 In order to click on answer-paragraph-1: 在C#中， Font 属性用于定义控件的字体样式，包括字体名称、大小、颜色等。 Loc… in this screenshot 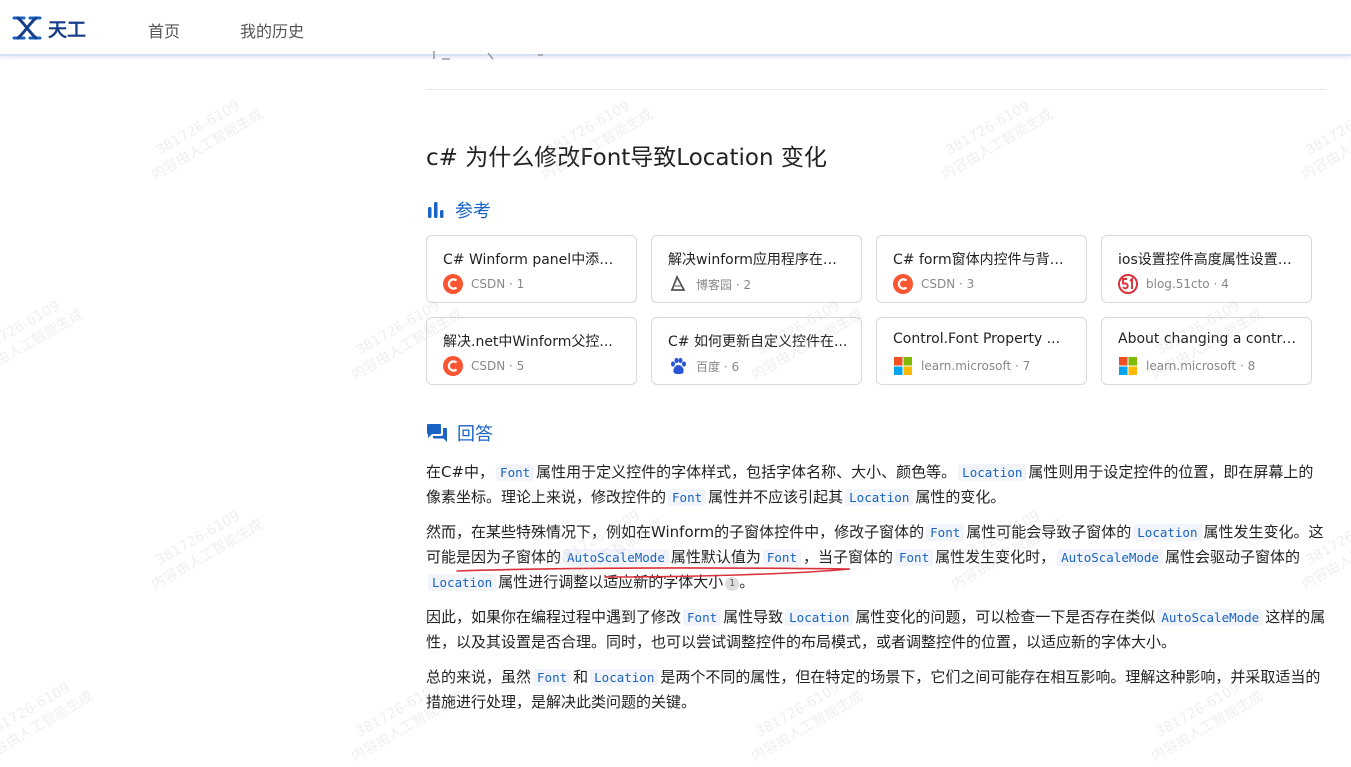, I will do `click(870, 484)`.